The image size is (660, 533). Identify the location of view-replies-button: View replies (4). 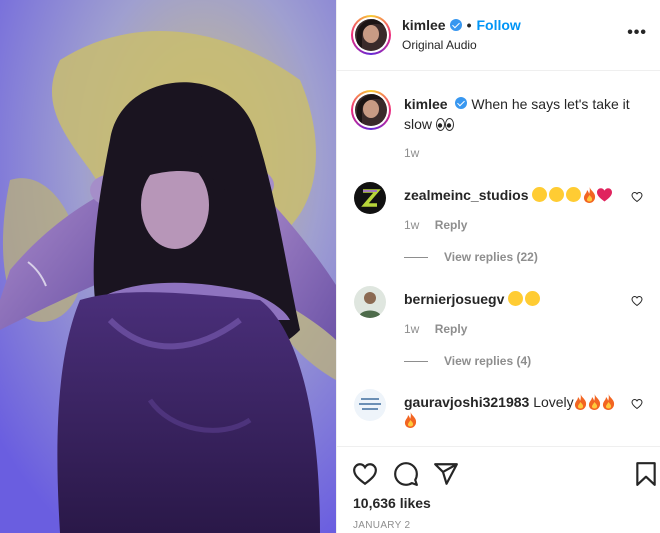
(467, 361).